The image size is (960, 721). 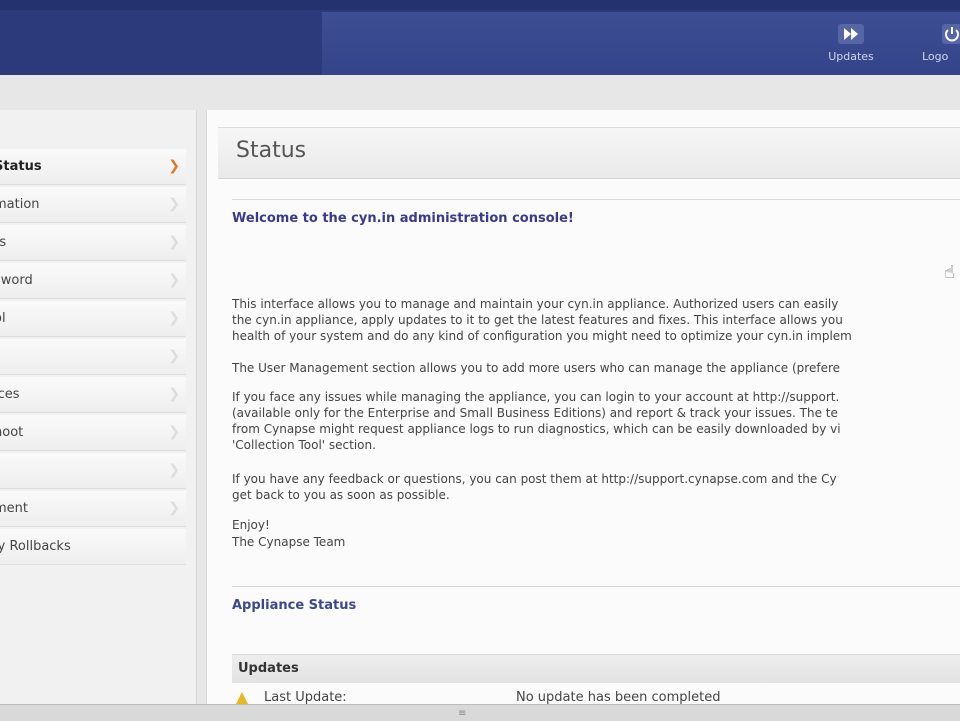 I want to click on sidebar-item-password: sword ❯, so click(x=93, y=281).